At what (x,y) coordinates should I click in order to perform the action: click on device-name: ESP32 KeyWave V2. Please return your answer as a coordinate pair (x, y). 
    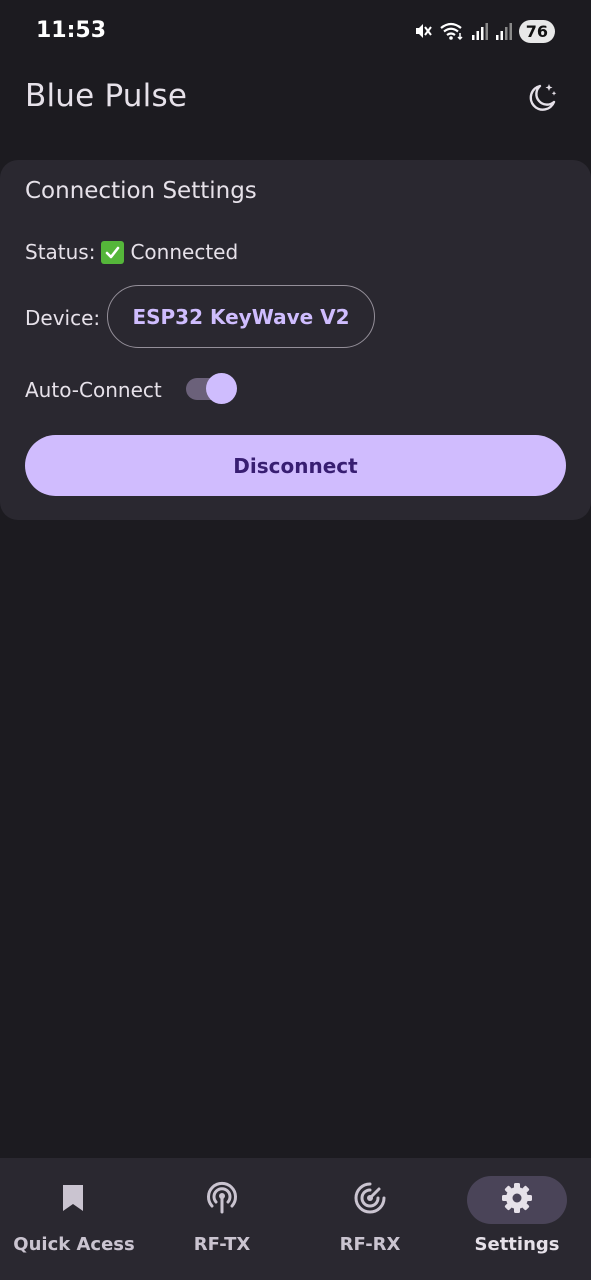
    Looking at the image, I should click on (241, 316).